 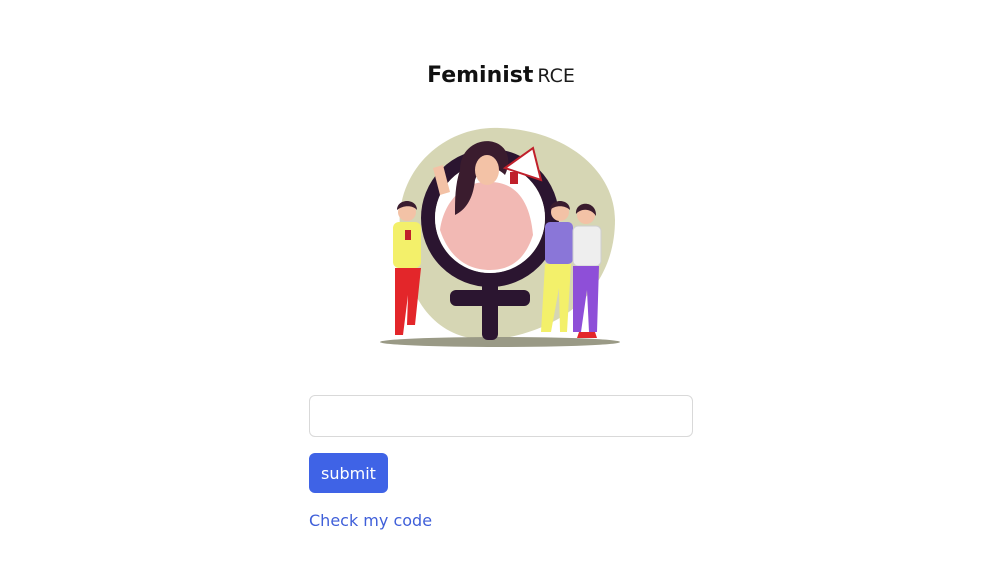 What do you see at coordinates (556, 298) in the screenshot?
I see `right-woman1-legs` at bounding box center [556, 298].